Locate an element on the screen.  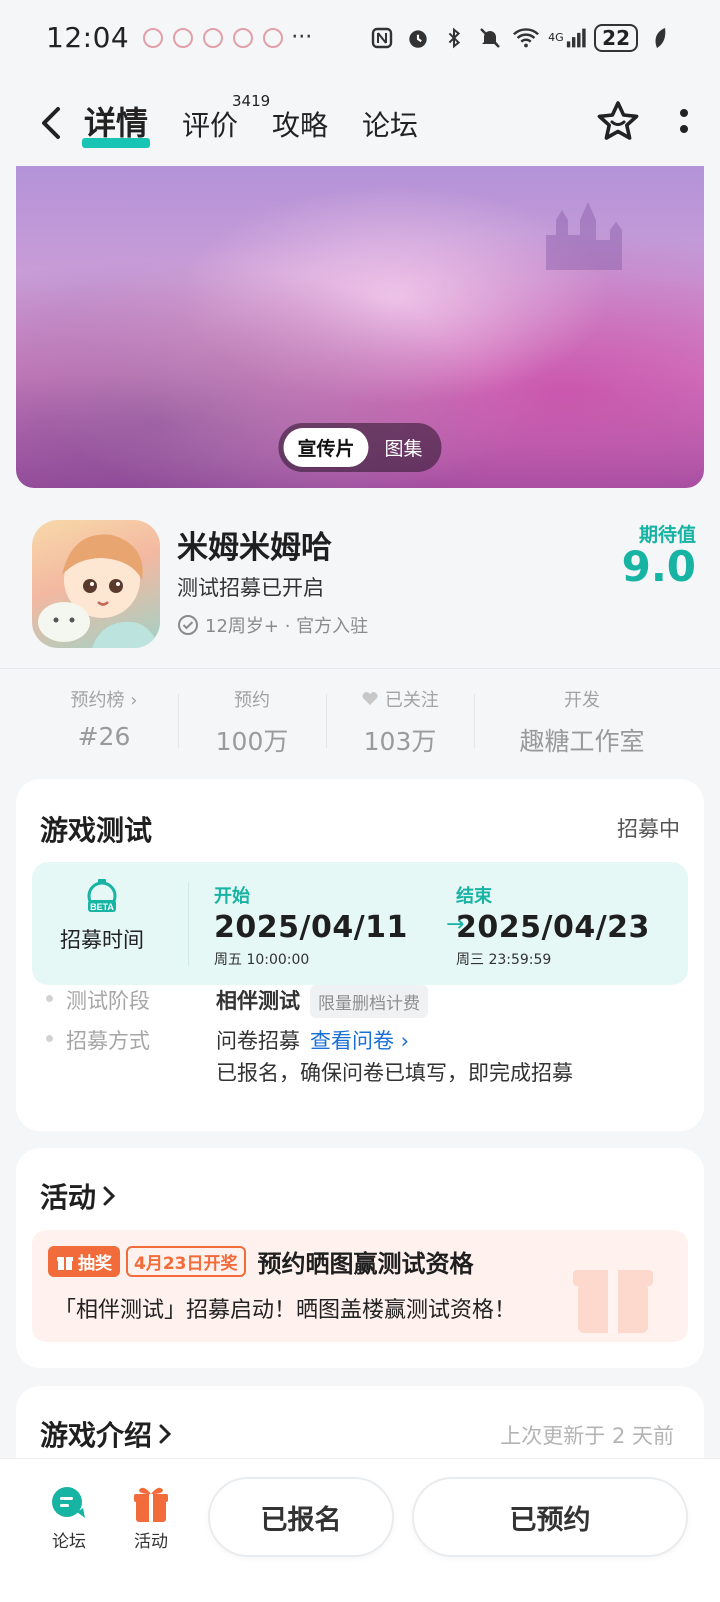
tab-guides: 攻略 is located at coordinates (300, 126).